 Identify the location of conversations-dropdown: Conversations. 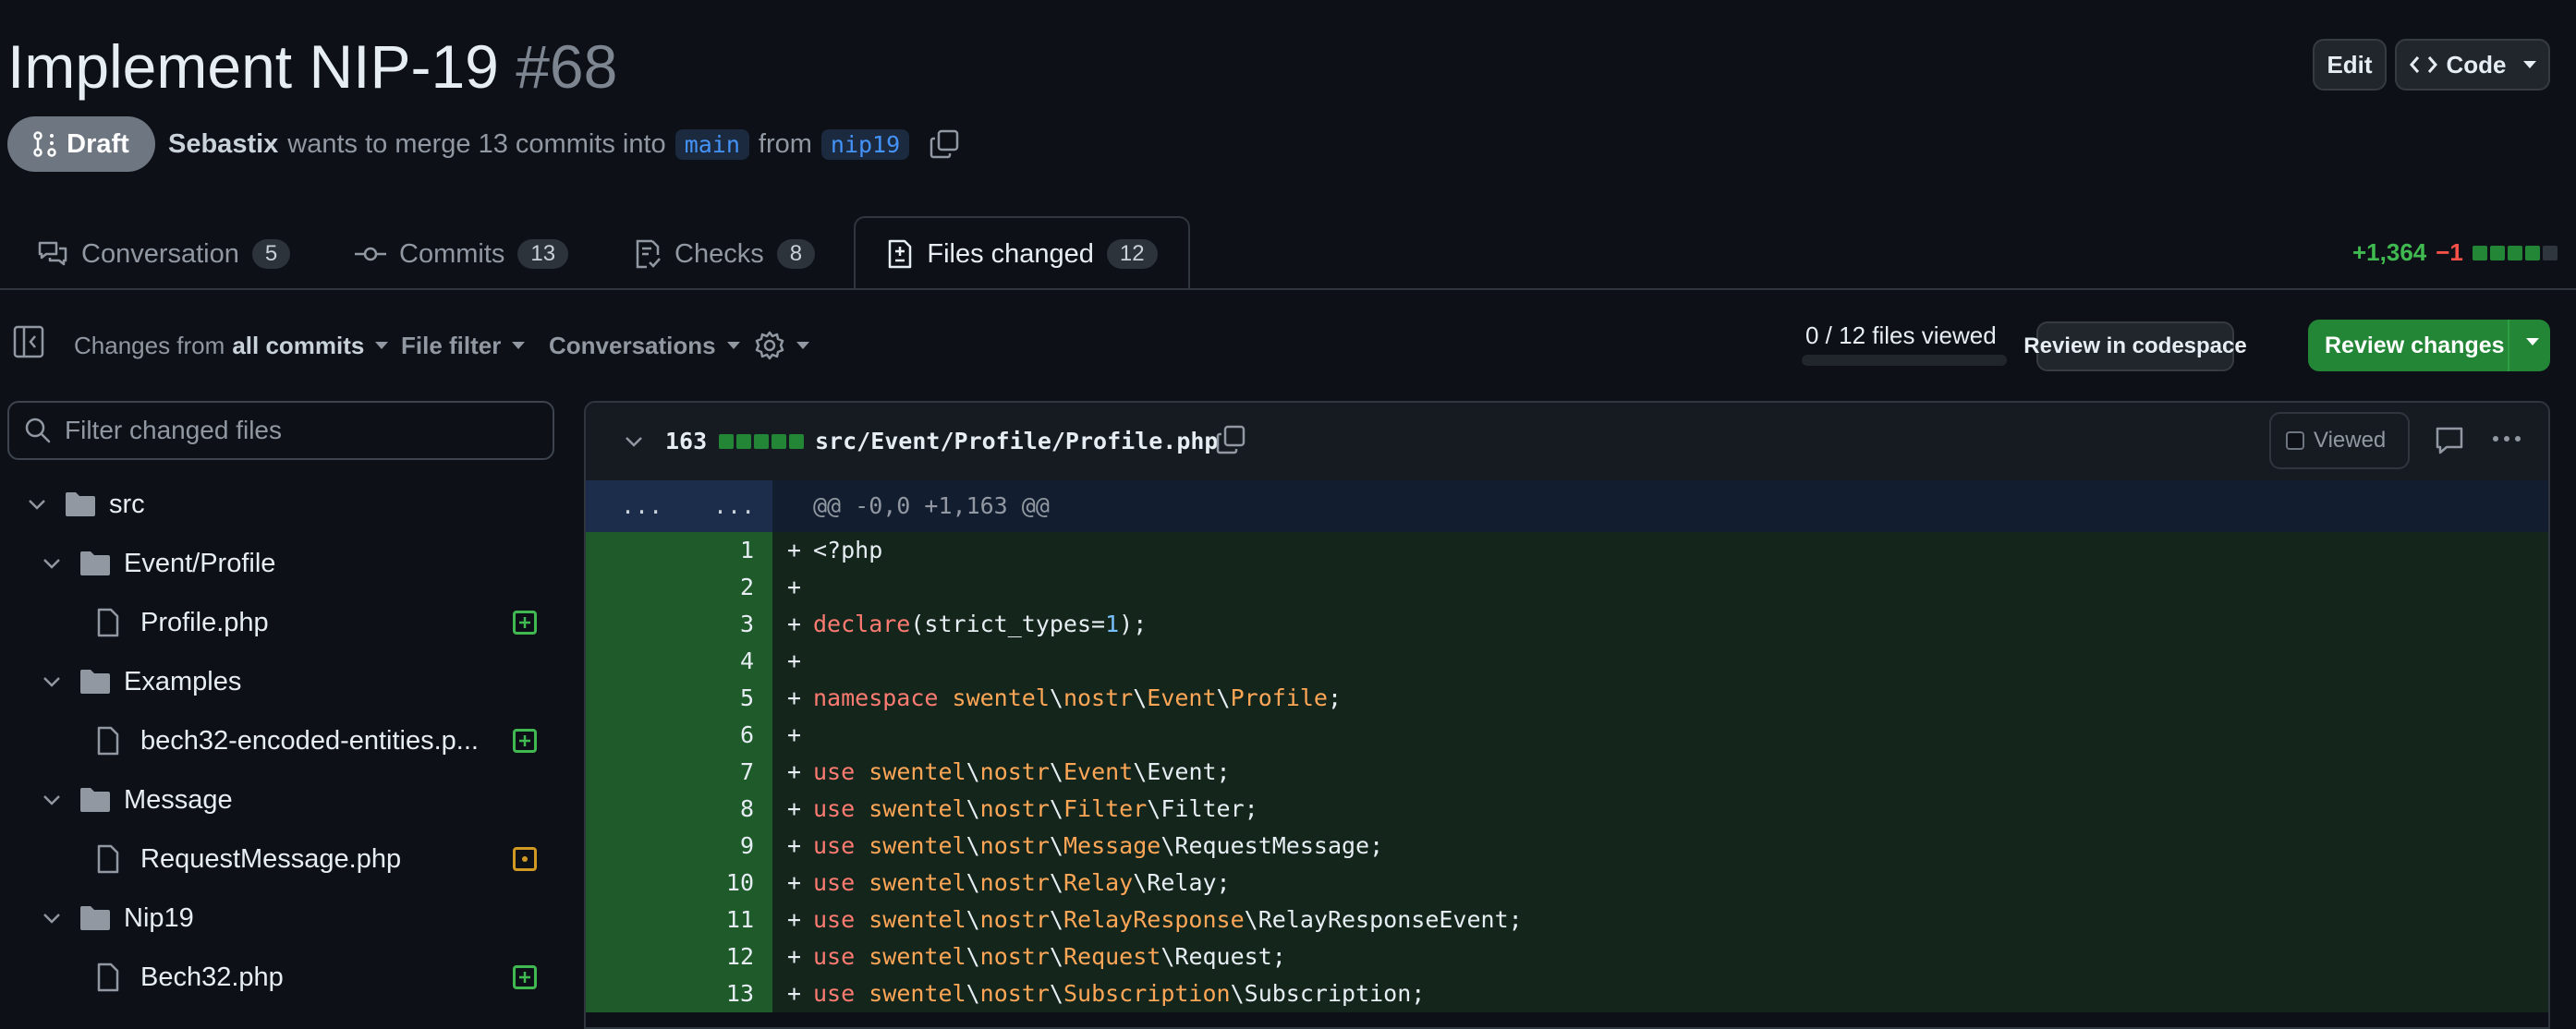
(644, 345).